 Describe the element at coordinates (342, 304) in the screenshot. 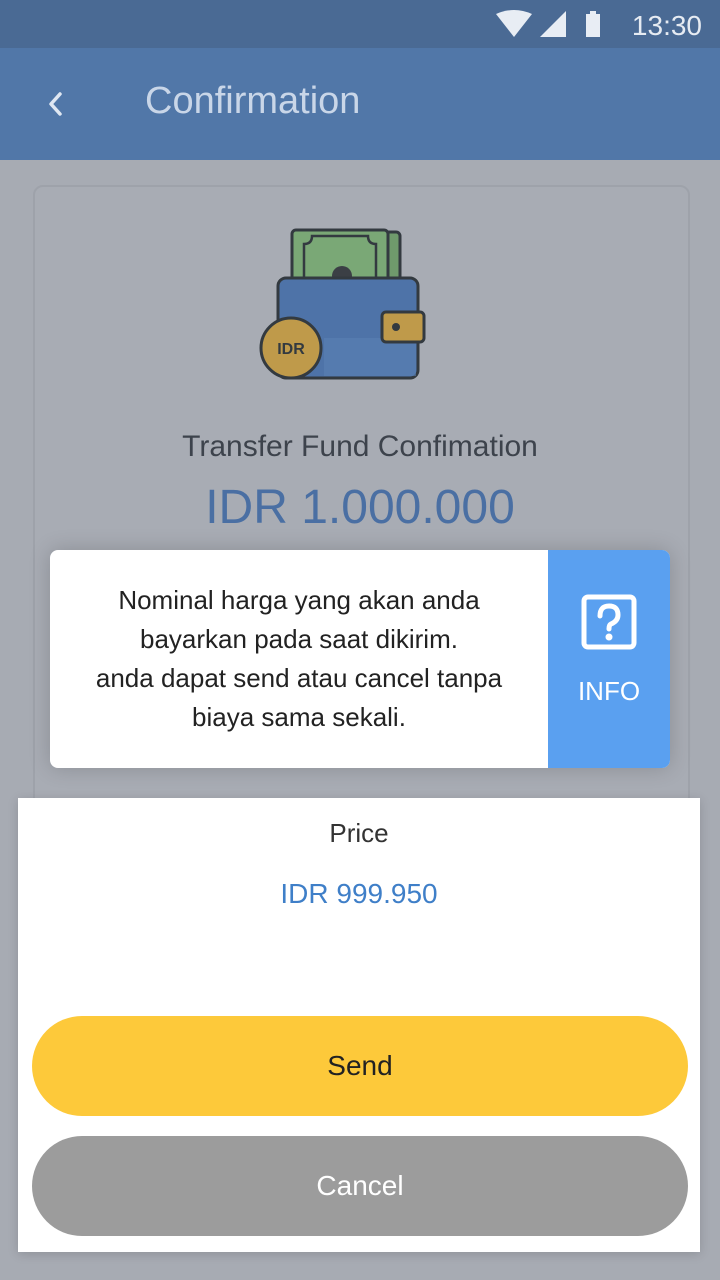

I see `wallet-icon: IDR` at that location.